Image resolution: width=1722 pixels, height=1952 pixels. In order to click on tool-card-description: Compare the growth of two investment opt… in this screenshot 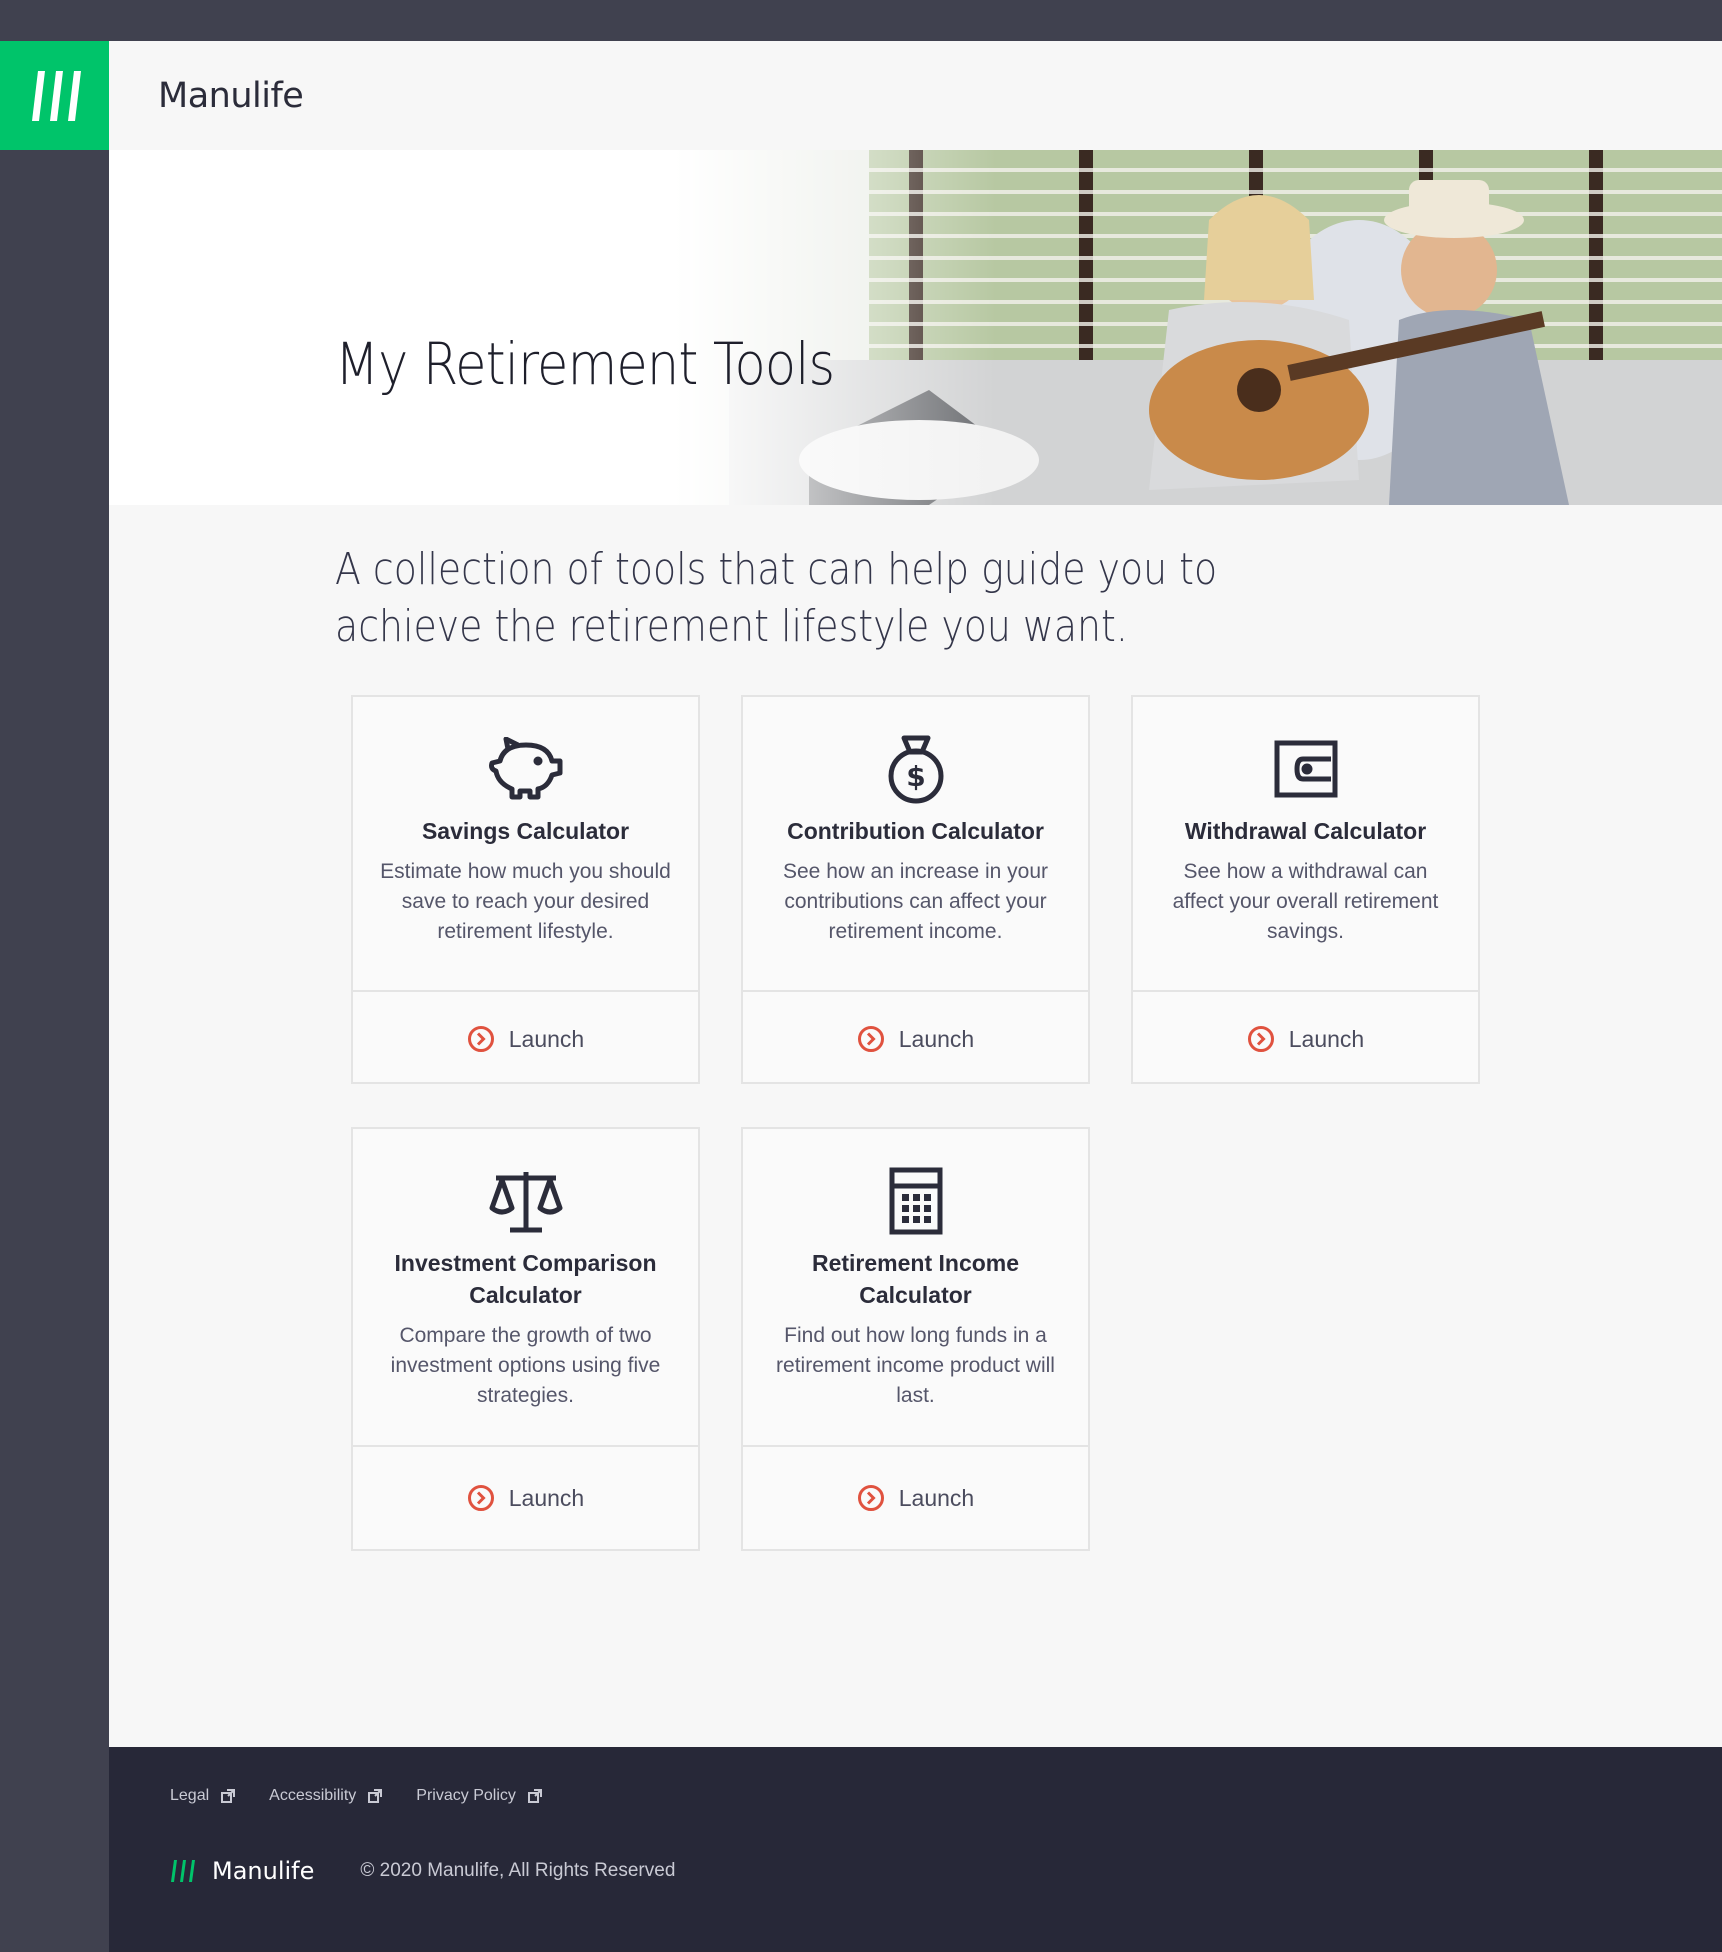, I will do `click(525, 1365)`.